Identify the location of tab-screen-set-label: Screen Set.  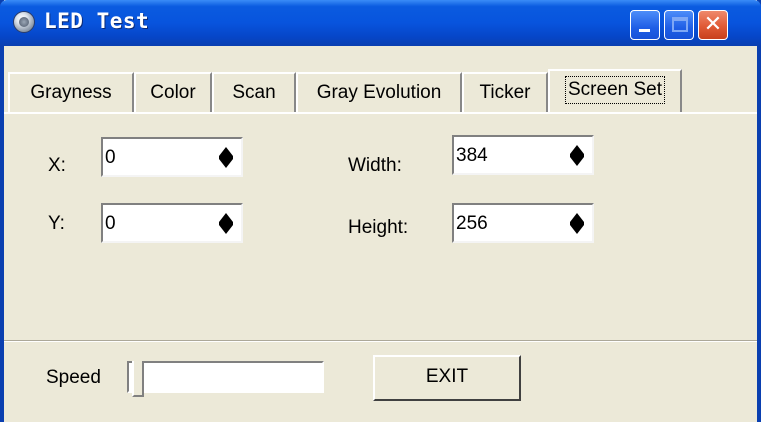
(615, 90).